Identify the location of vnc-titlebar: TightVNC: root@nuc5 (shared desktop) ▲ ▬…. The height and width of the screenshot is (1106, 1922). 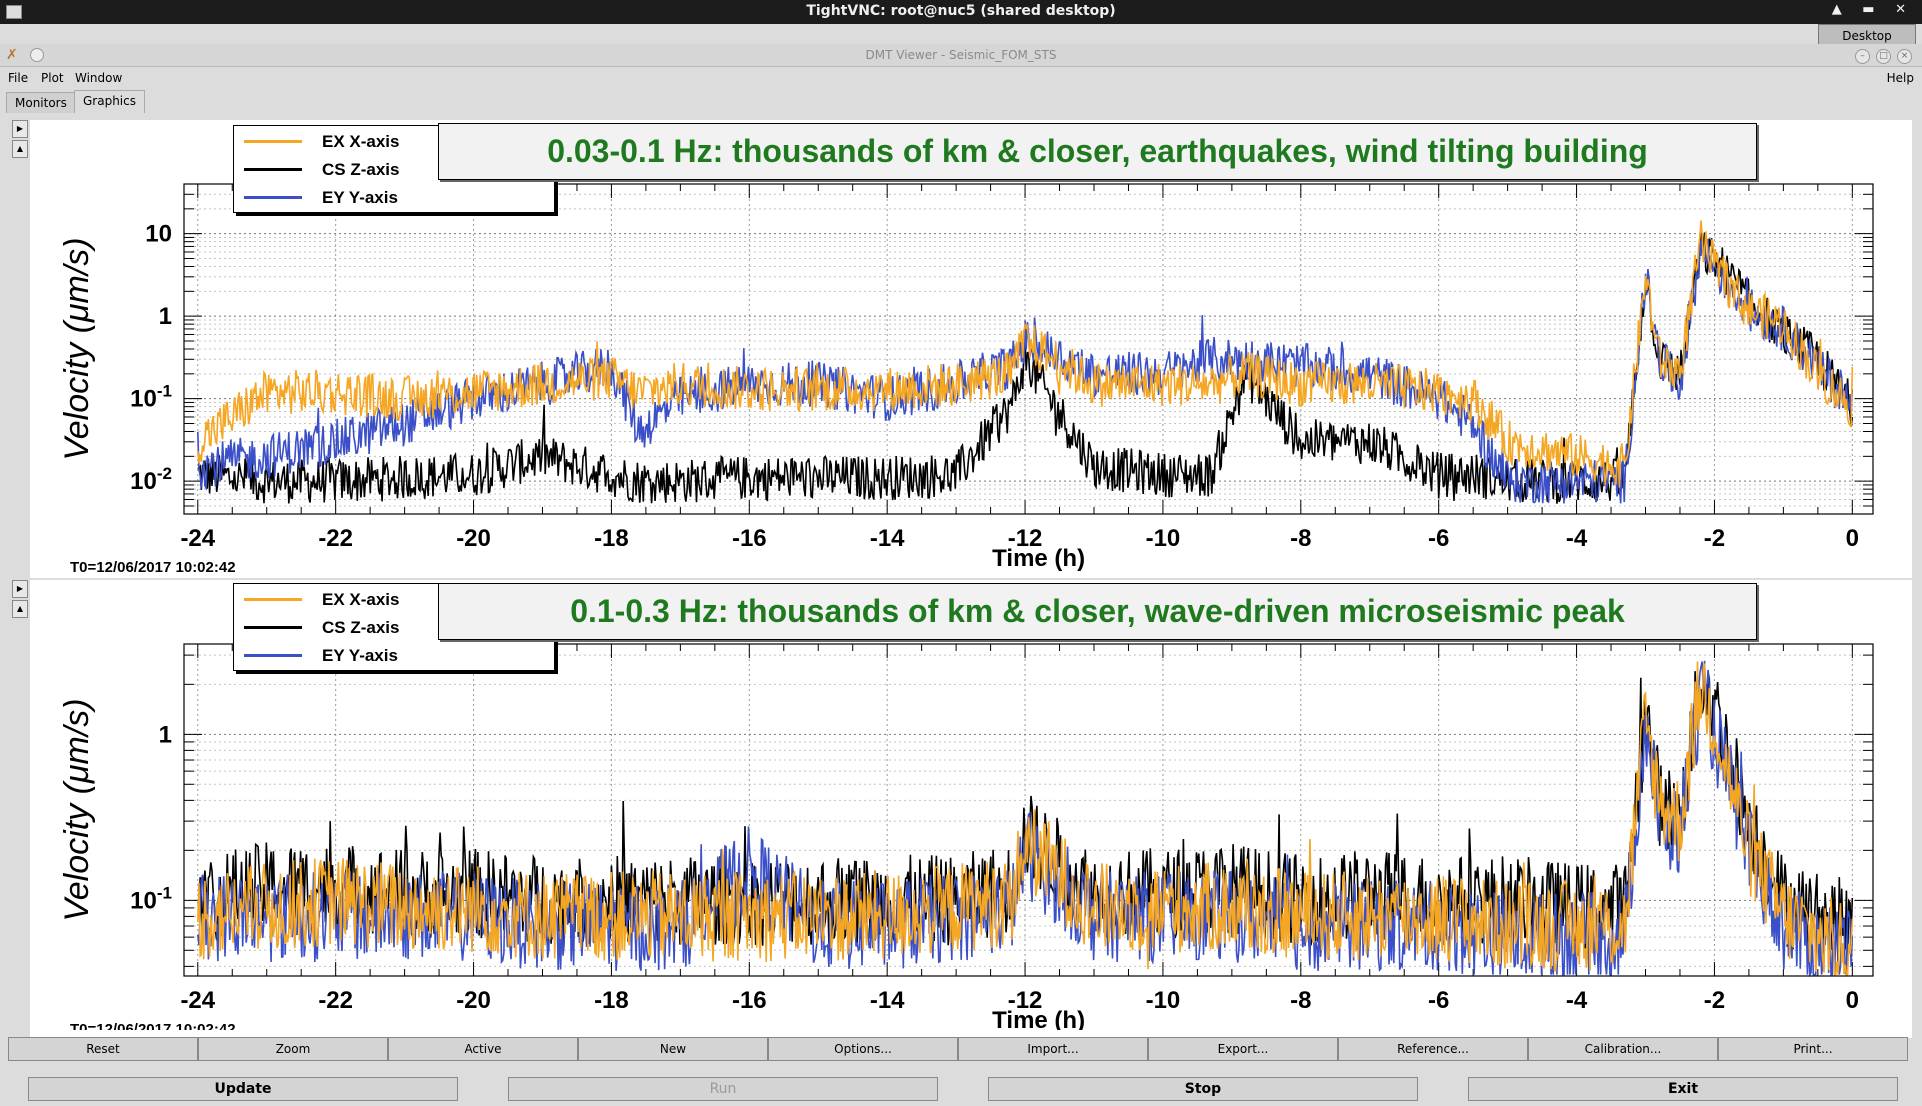
(961, 12).